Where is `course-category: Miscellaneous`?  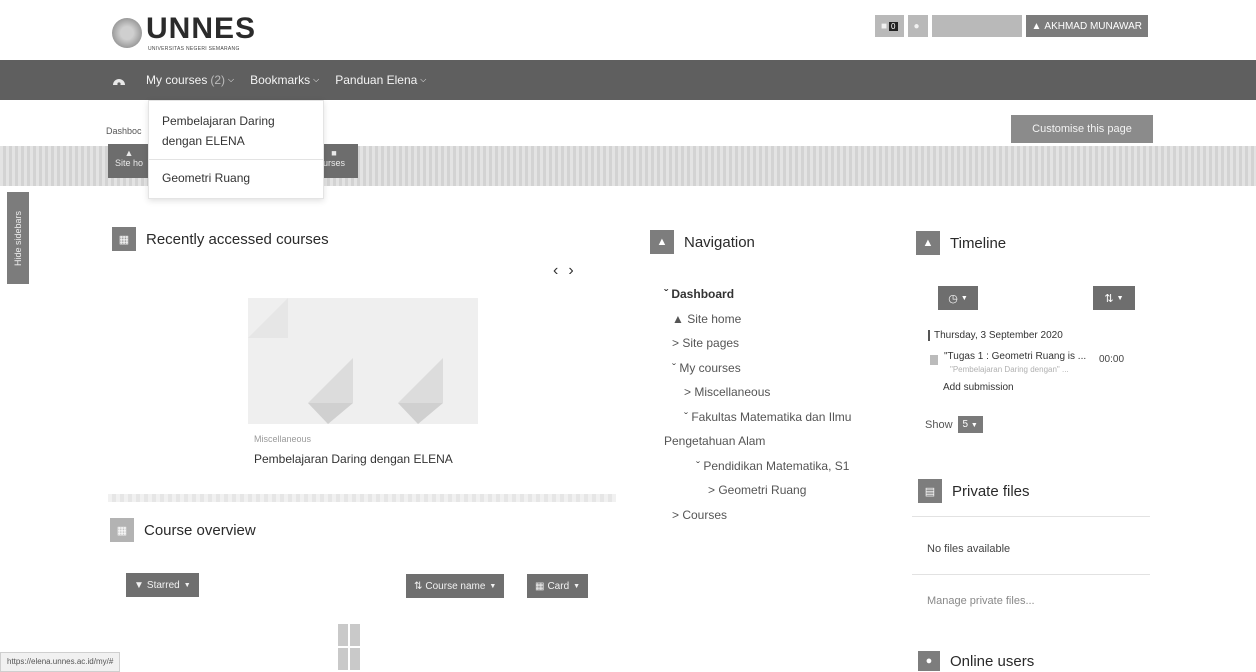
course-category: Miscellaneous is located at coordinates (283, 439).